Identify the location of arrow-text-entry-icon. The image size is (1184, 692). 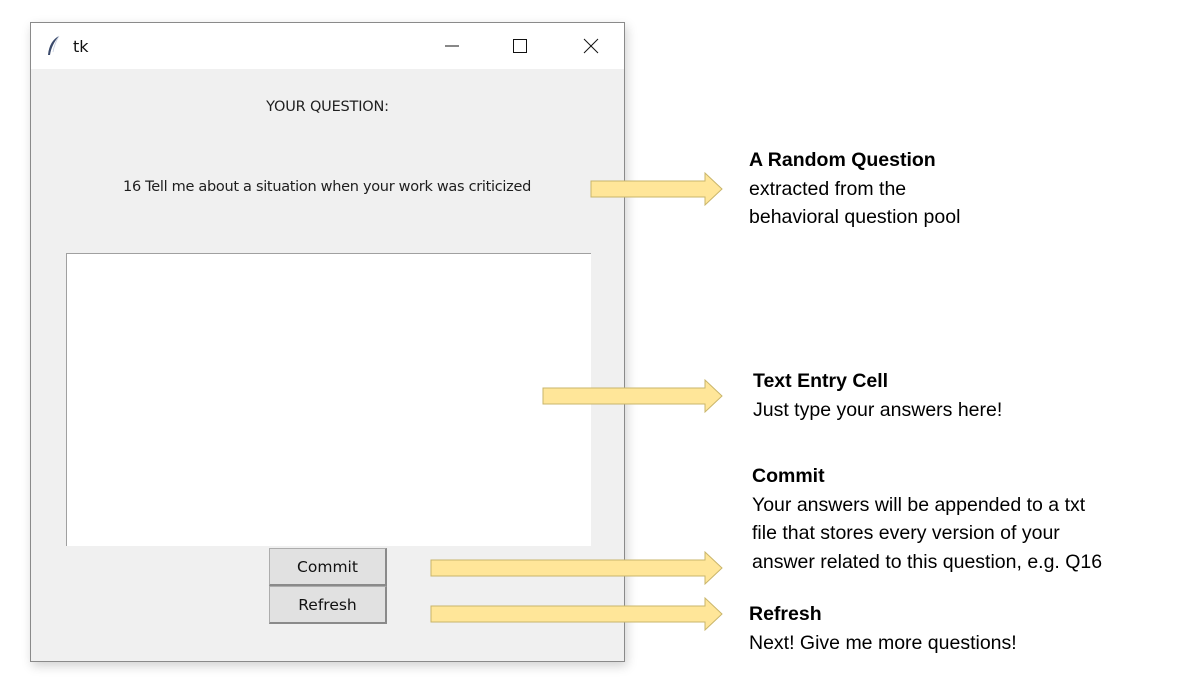
(632, 396).